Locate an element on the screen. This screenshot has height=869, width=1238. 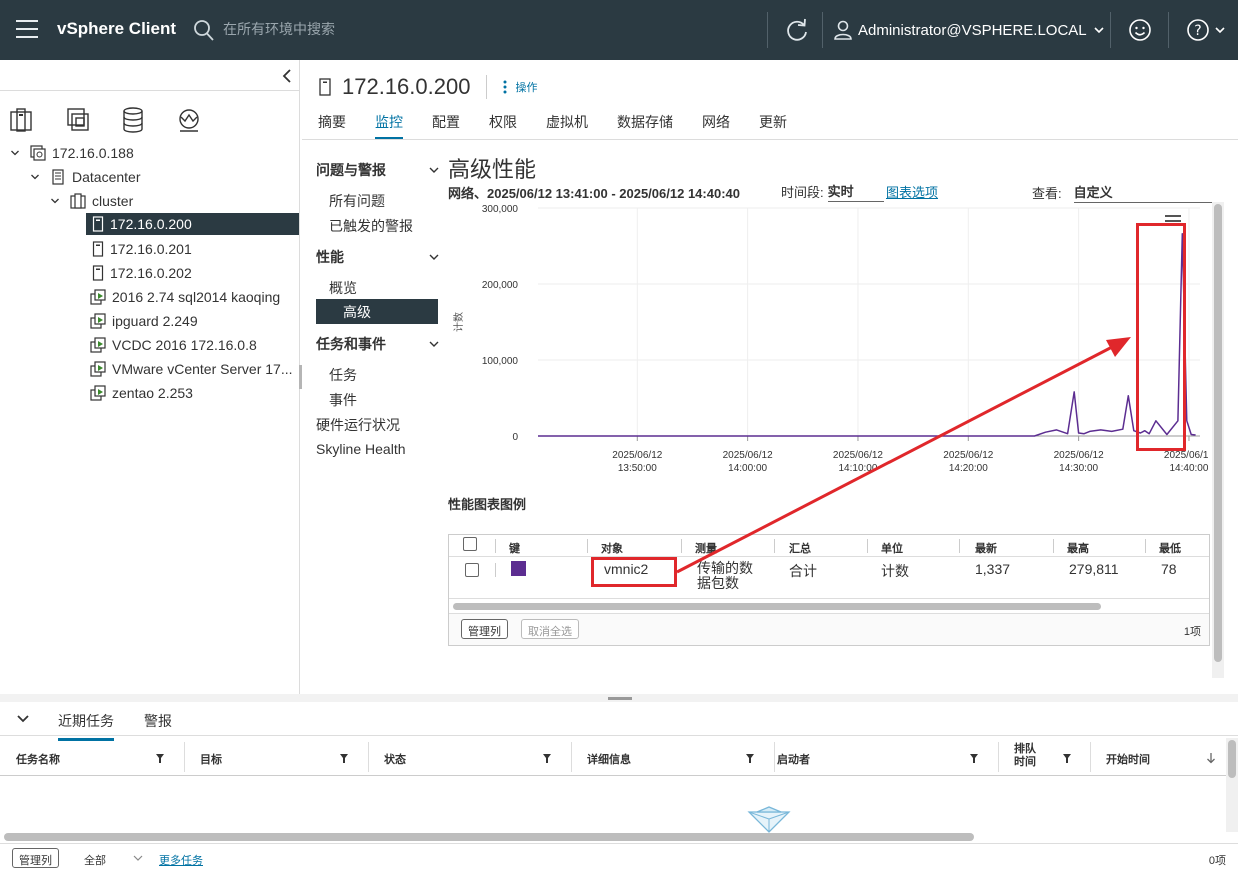
help-icon: ? is located at coordinates (1206, 30).